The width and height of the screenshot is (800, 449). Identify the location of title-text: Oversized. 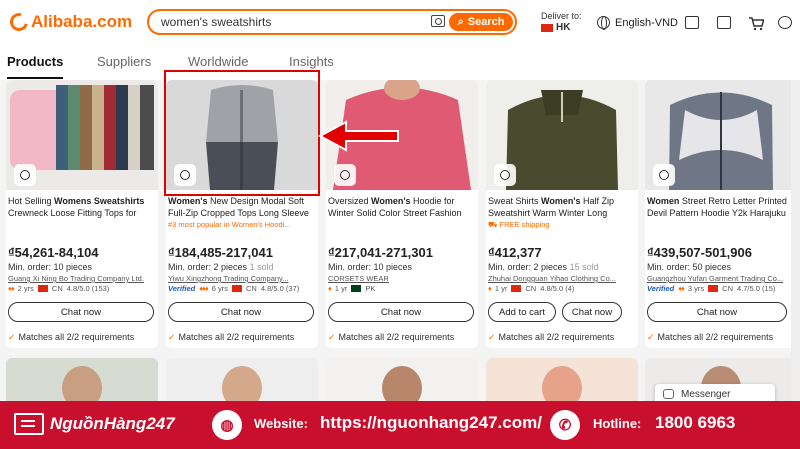
(350, 201).